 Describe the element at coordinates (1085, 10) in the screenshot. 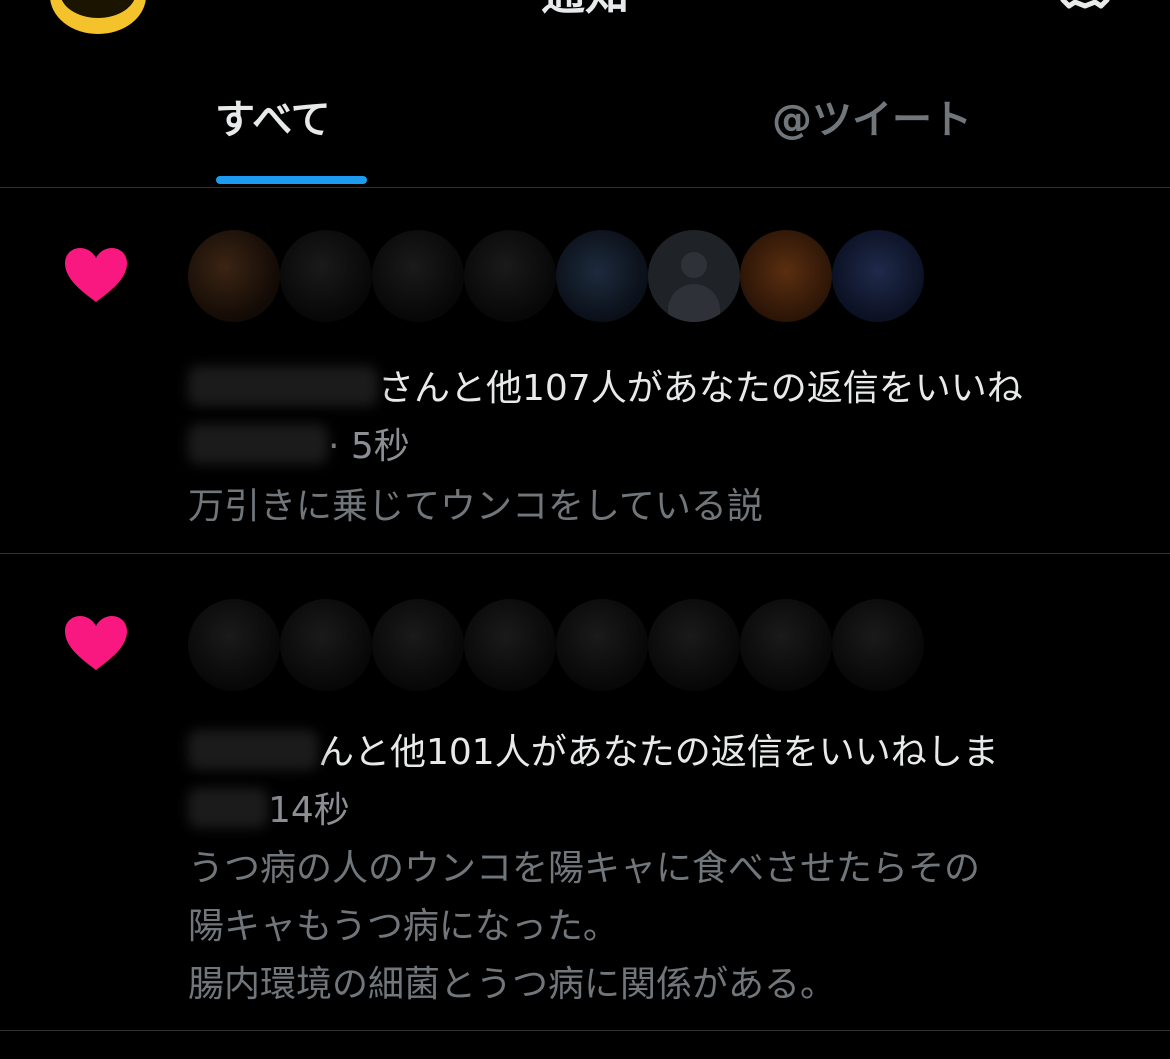

I see `gear-icon` at that location.